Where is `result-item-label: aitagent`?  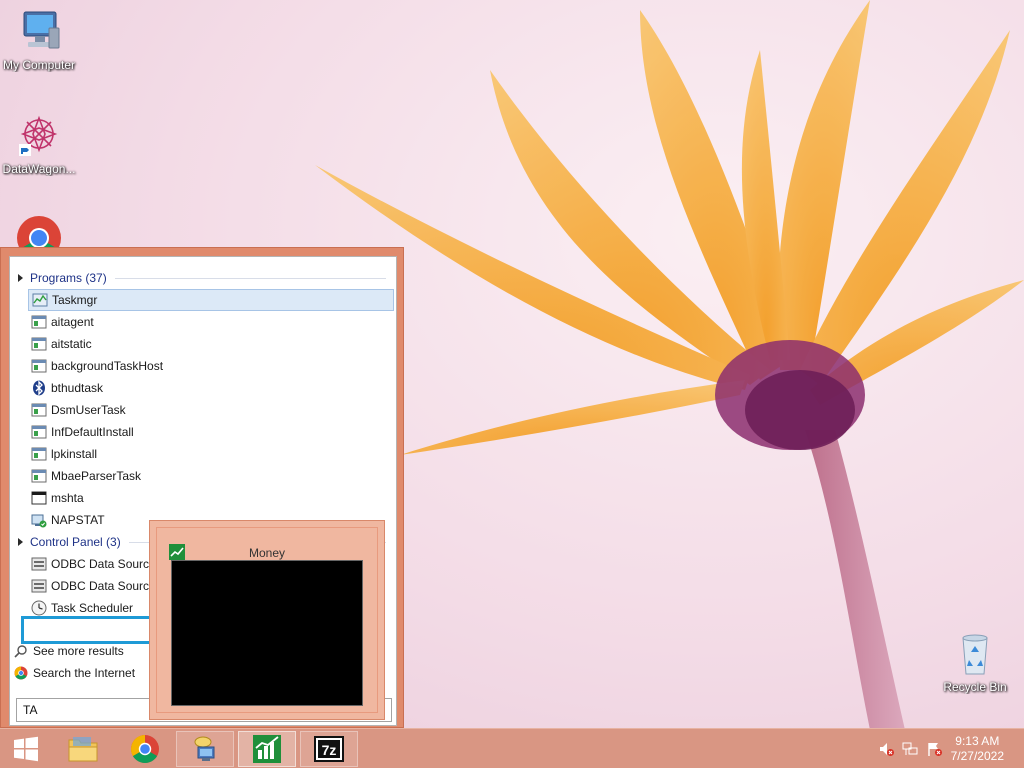 result-item-label: aitagent is located at coordinates (72, 322).